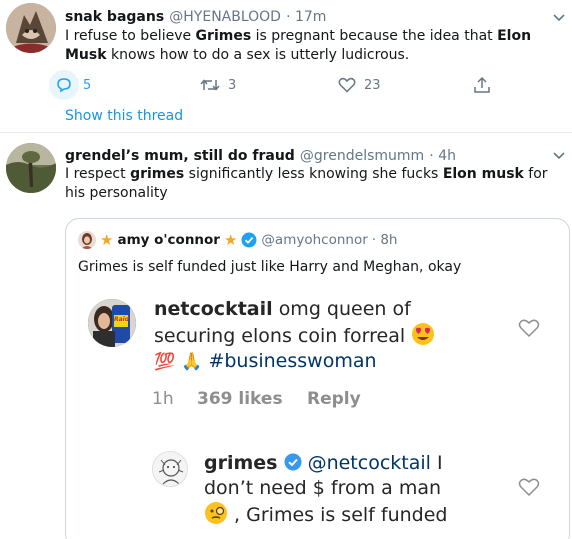 This screenshot has width=572, height=539. I want to click on instagram-username: grimes, so click(241, 463).